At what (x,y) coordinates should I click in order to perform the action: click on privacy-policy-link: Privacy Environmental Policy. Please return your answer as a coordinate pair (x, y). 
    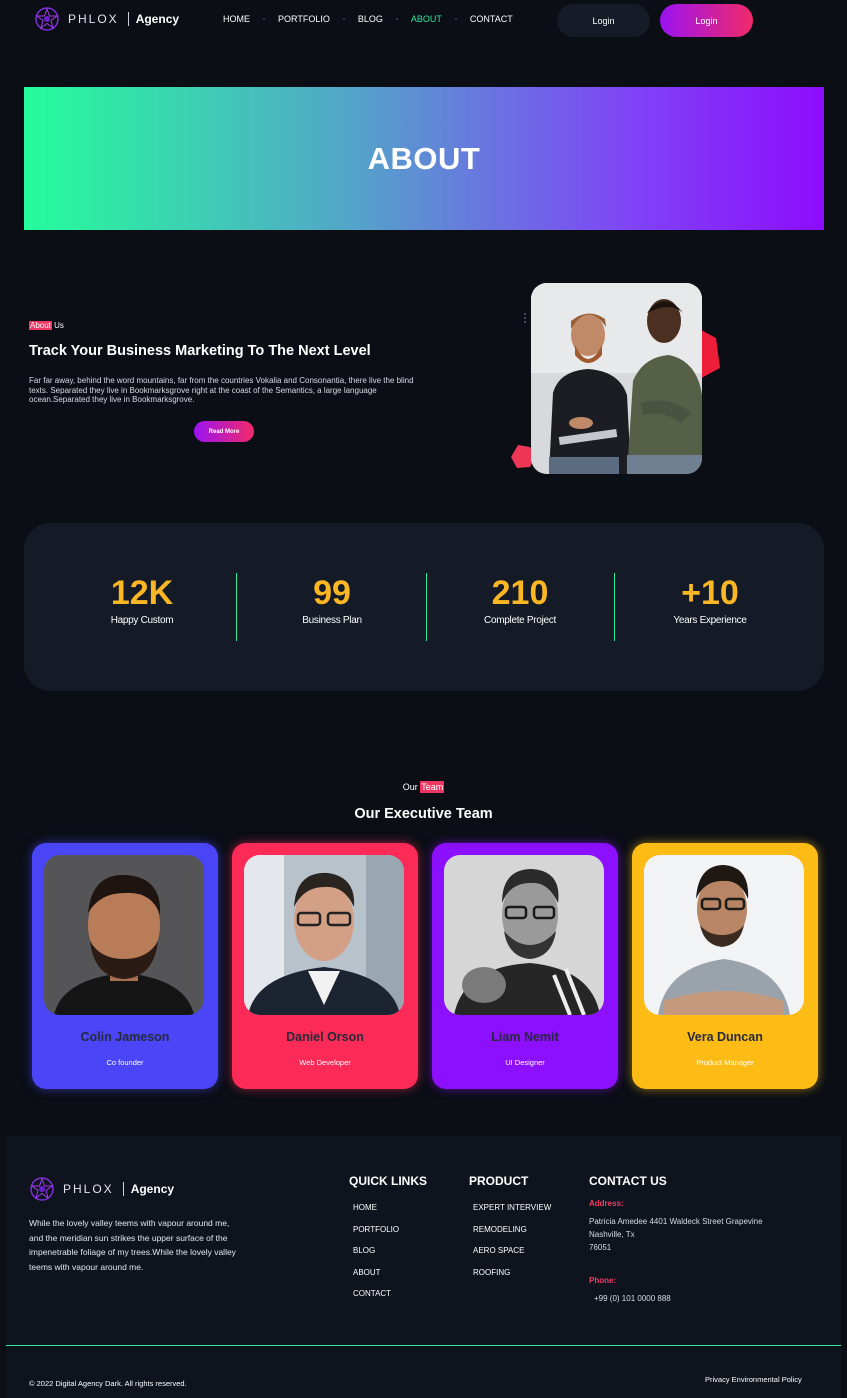
    Looking at the image, I should click on (753, 1379).